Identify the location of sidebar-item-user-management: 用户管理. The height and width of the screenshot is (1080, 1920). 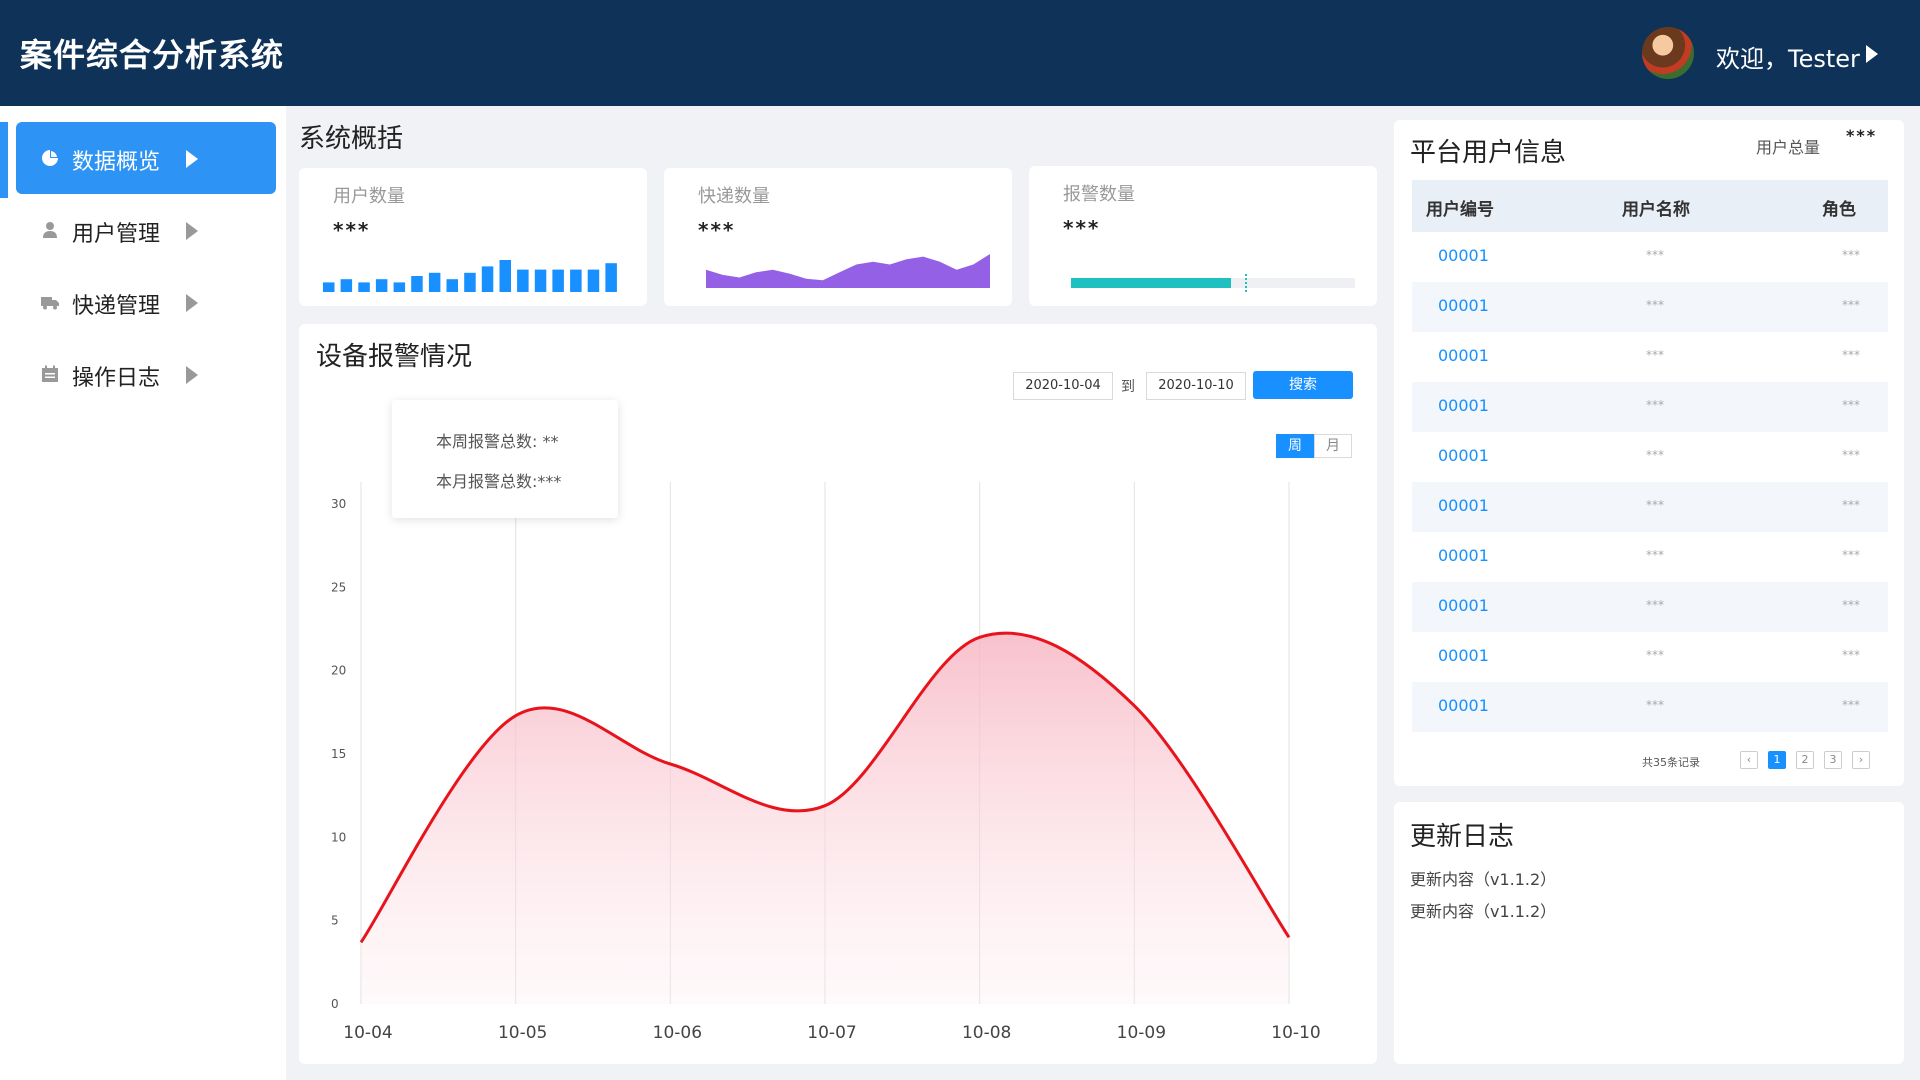
(146, 230).